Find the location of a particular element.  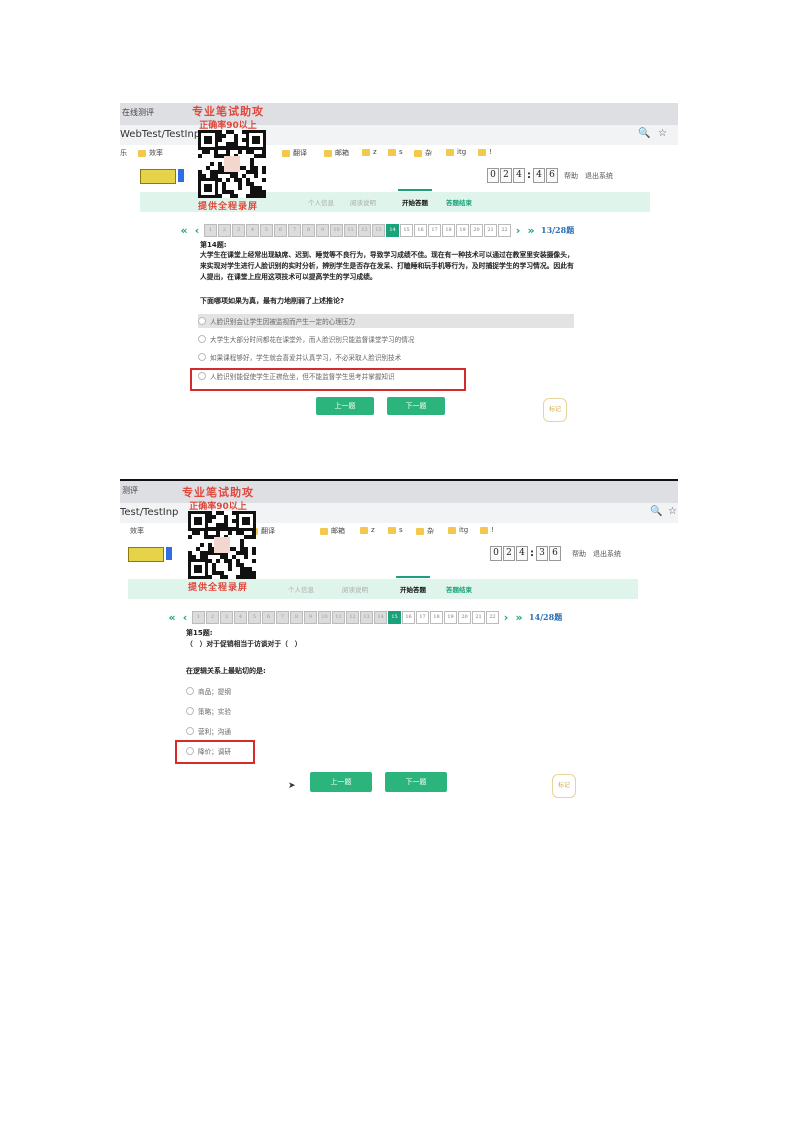

page-button: 15 is located at coordinates (406, 230).